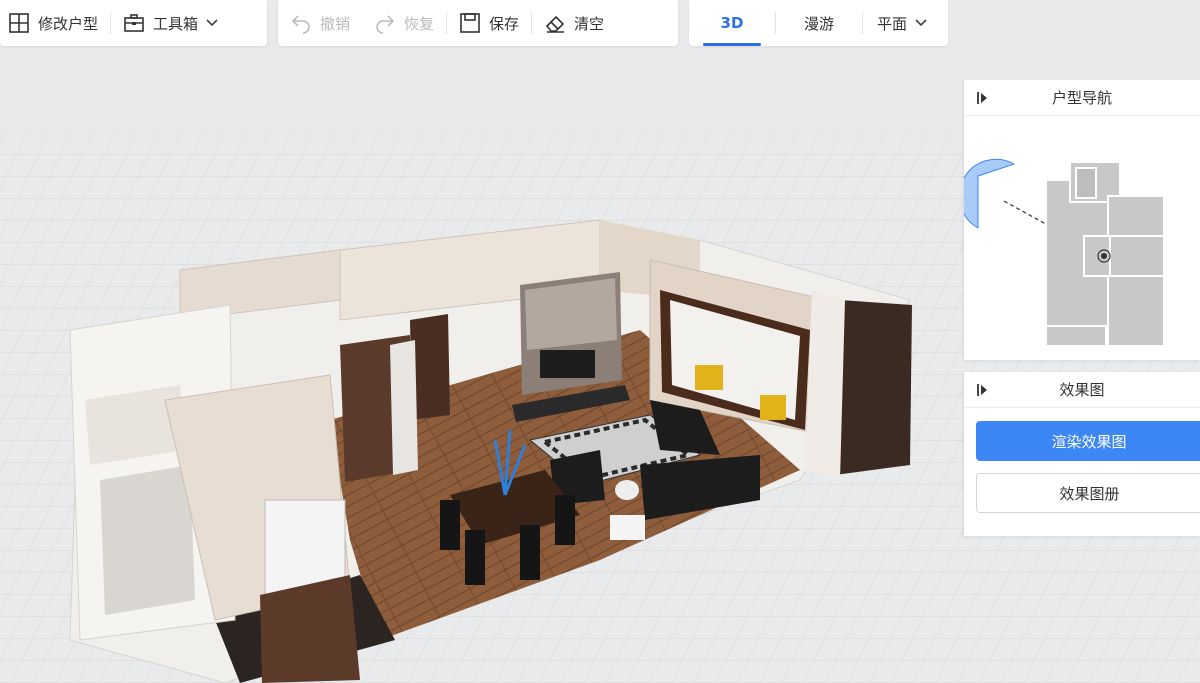 The width and height of the screenshot is (1200, 683). I want to click on tab-plan-dropdown: 平面, so click(901, 23).